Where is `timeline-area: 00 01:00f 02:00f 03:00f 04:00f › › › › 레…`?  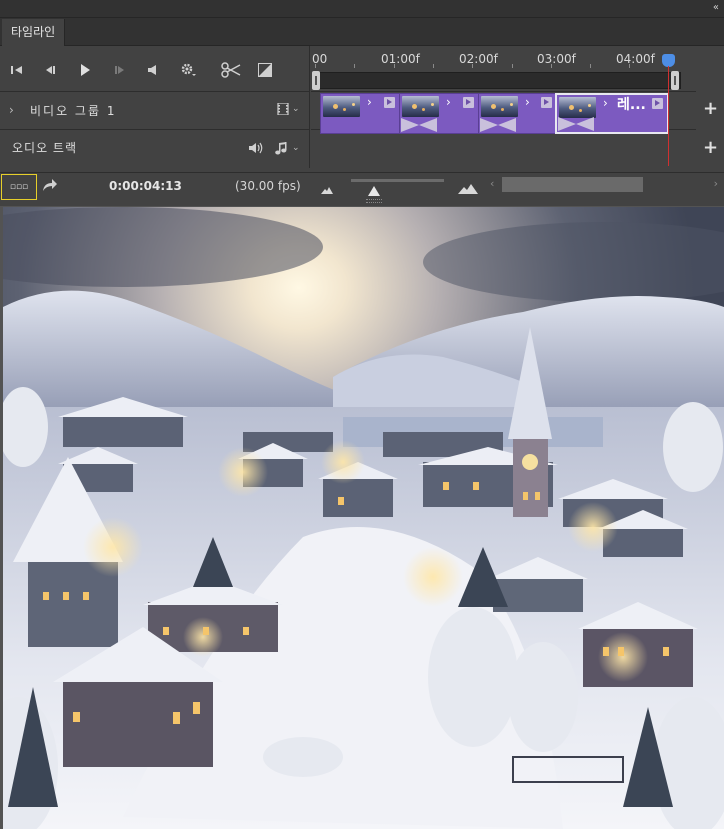
timeline-area: 00 01:00f 02:00f 03:00f 04:00f › › › › 레… is located at coordinates (517, 107).